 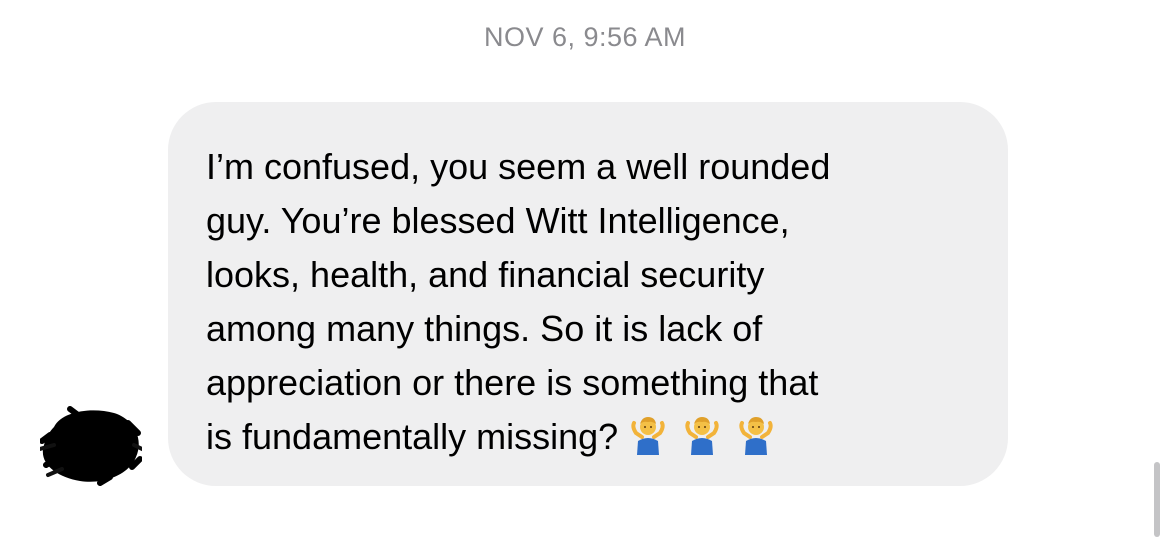 What do you see at coordinates (484, 328) in the screenshot?
I see `message-line: among many things. So it is lack of` at bounding box center [484, 328].